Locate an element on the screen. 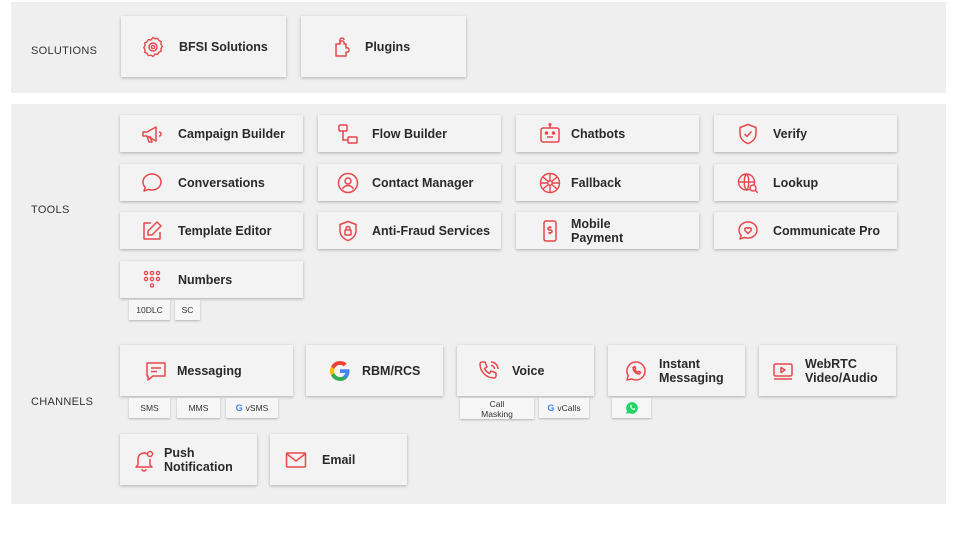 The width and height of the screenshot is (960, 540). verify-label: Verify is located at coordinates (790, 133).